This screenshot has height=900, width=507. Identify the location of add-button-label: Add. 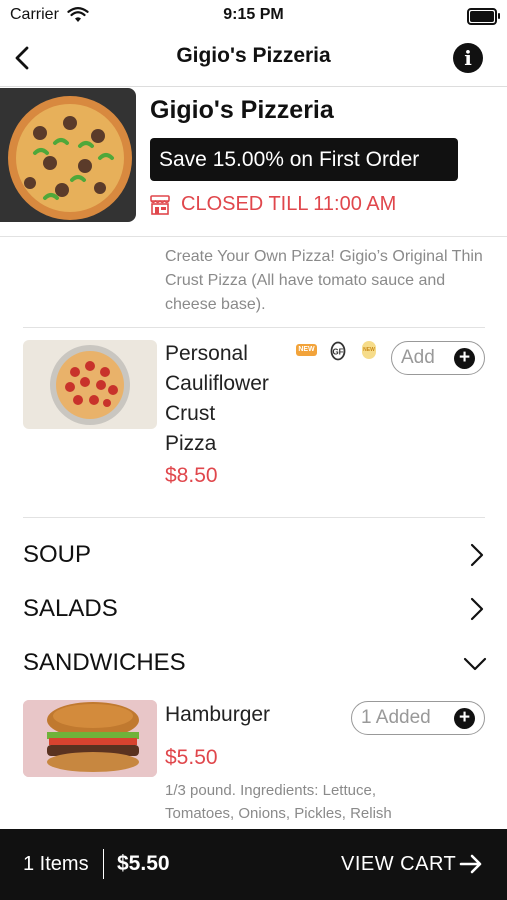
(418, 357).